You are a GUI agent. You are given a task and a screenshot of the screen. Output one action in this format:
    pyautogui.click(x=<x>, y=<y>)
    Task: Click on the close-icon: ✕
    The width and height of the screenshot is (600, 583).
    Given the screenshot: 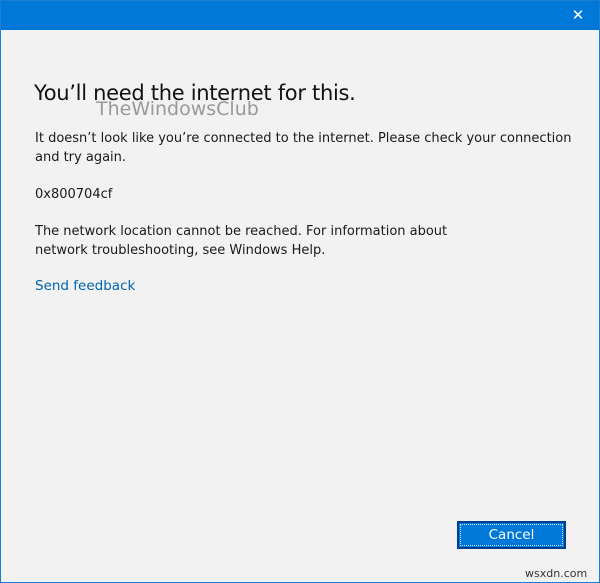 What is the action you would take?
    pyautogui.click(x=578, y=15)
    